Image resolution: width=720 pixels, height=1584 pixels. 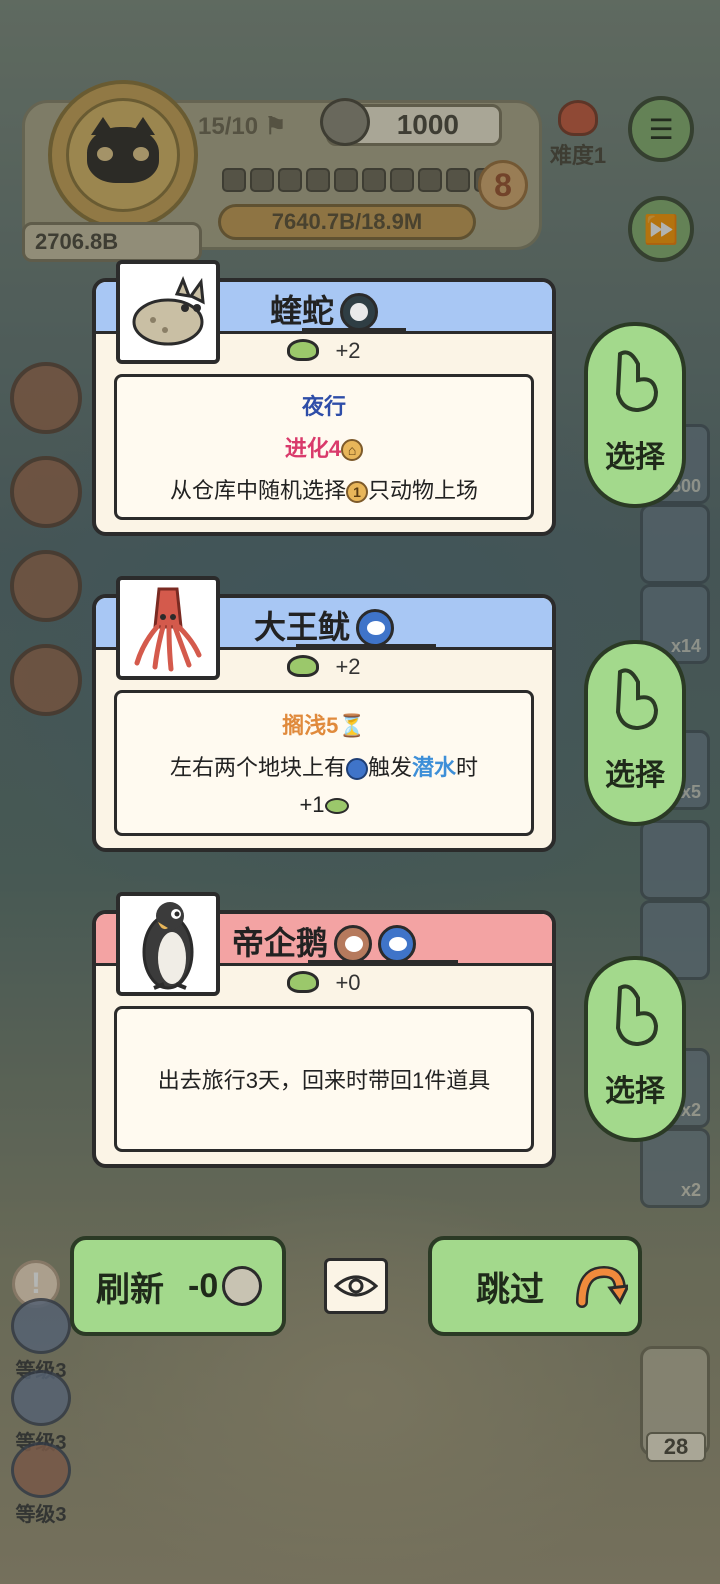 What do you see at coordinates (635, 415) in the screenshot?
I see `select-button-viper: 选择` at bounding box center [635, 415].